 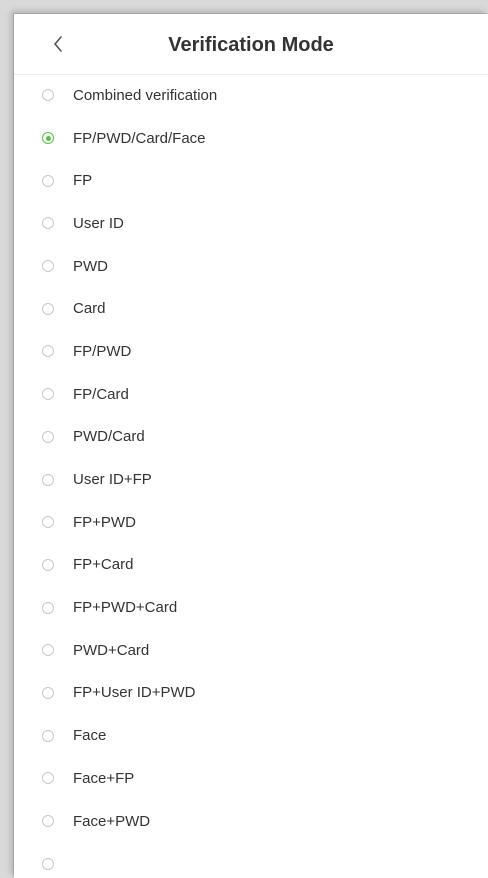 I want to click on option-label: Face, so click(x=90, y=736).